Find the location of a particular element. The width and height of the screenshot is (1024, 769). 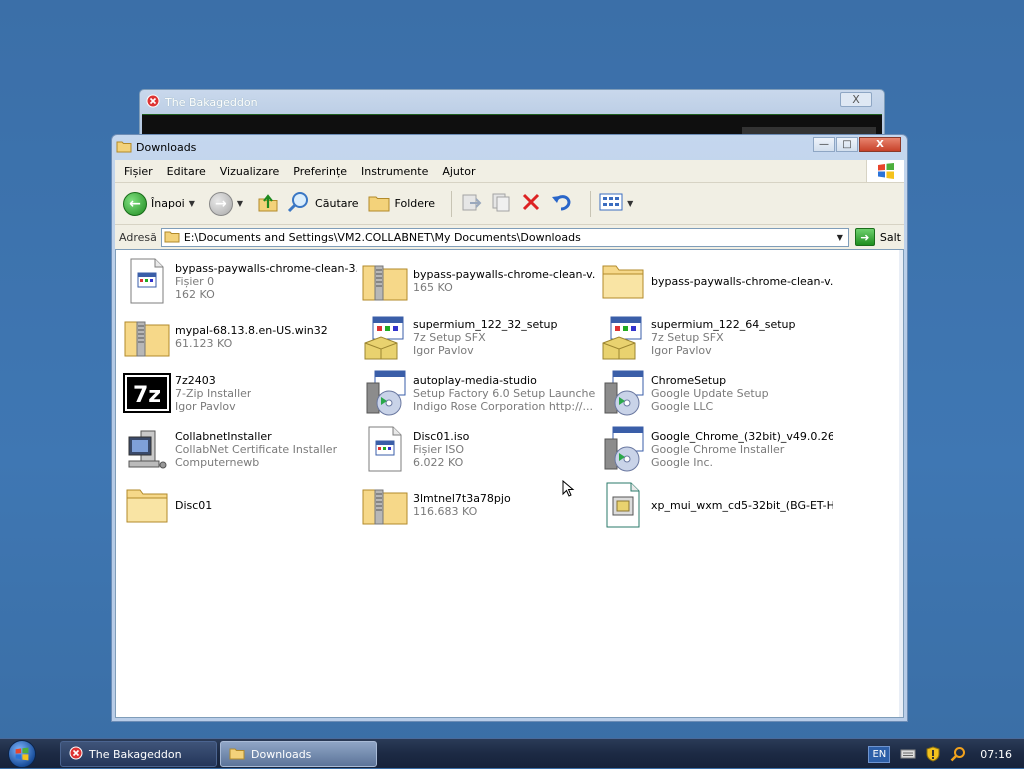

file-item-text: 3lmtnel7t3a78pjo 116.683 KO is located at coordinates (462, 505).